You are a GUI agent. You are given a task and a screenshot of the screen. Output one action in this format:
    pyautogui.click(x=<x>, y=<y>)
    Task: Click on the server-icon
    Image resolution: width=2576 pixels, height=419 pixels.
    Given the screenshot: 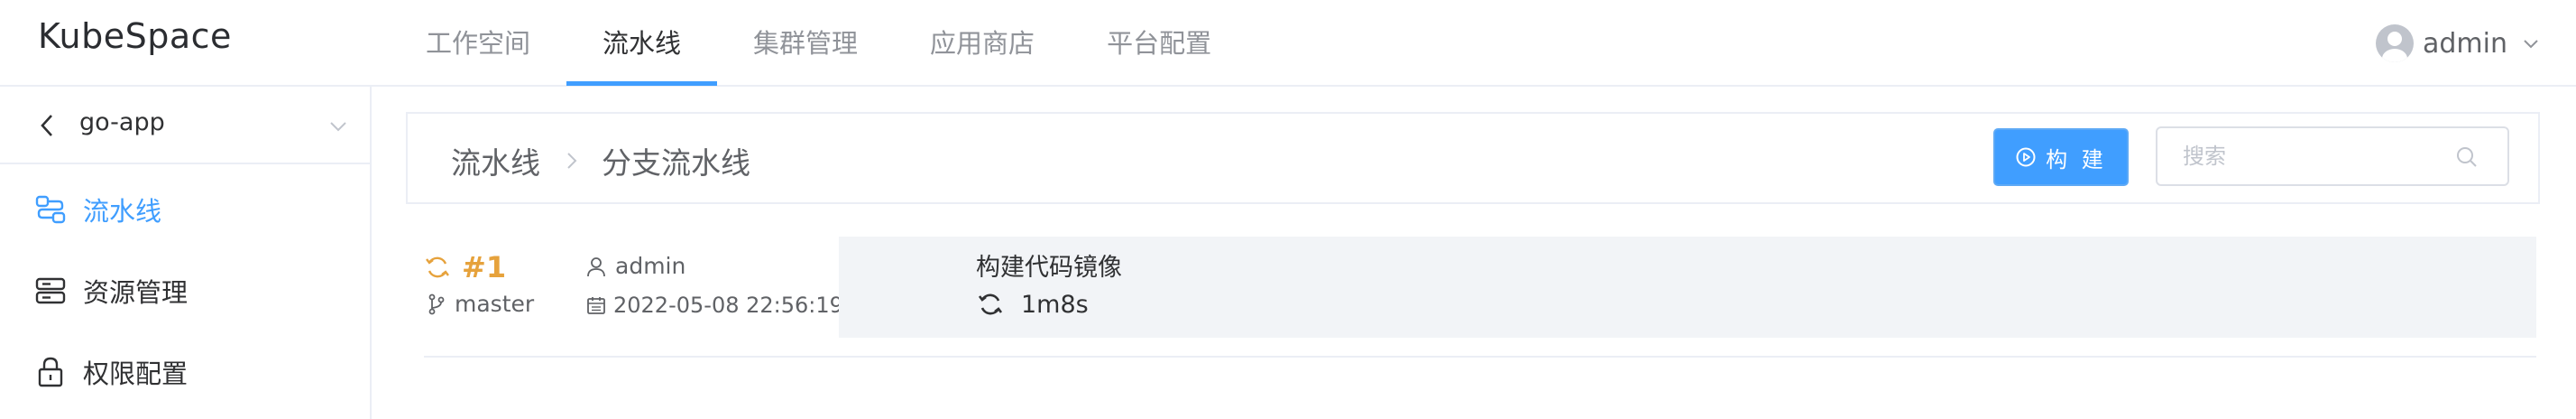 What is the action you would take?
    pyautogui.click(x=50, y=290)
    